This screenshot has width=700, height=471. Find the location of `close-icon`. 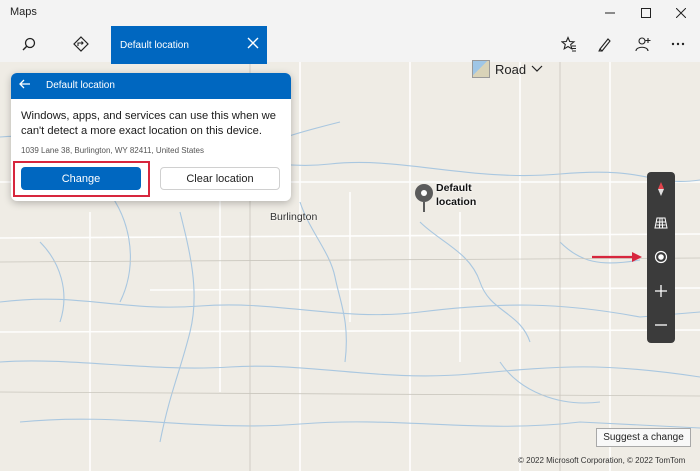

close-icon is located at coordinates (680, 13).